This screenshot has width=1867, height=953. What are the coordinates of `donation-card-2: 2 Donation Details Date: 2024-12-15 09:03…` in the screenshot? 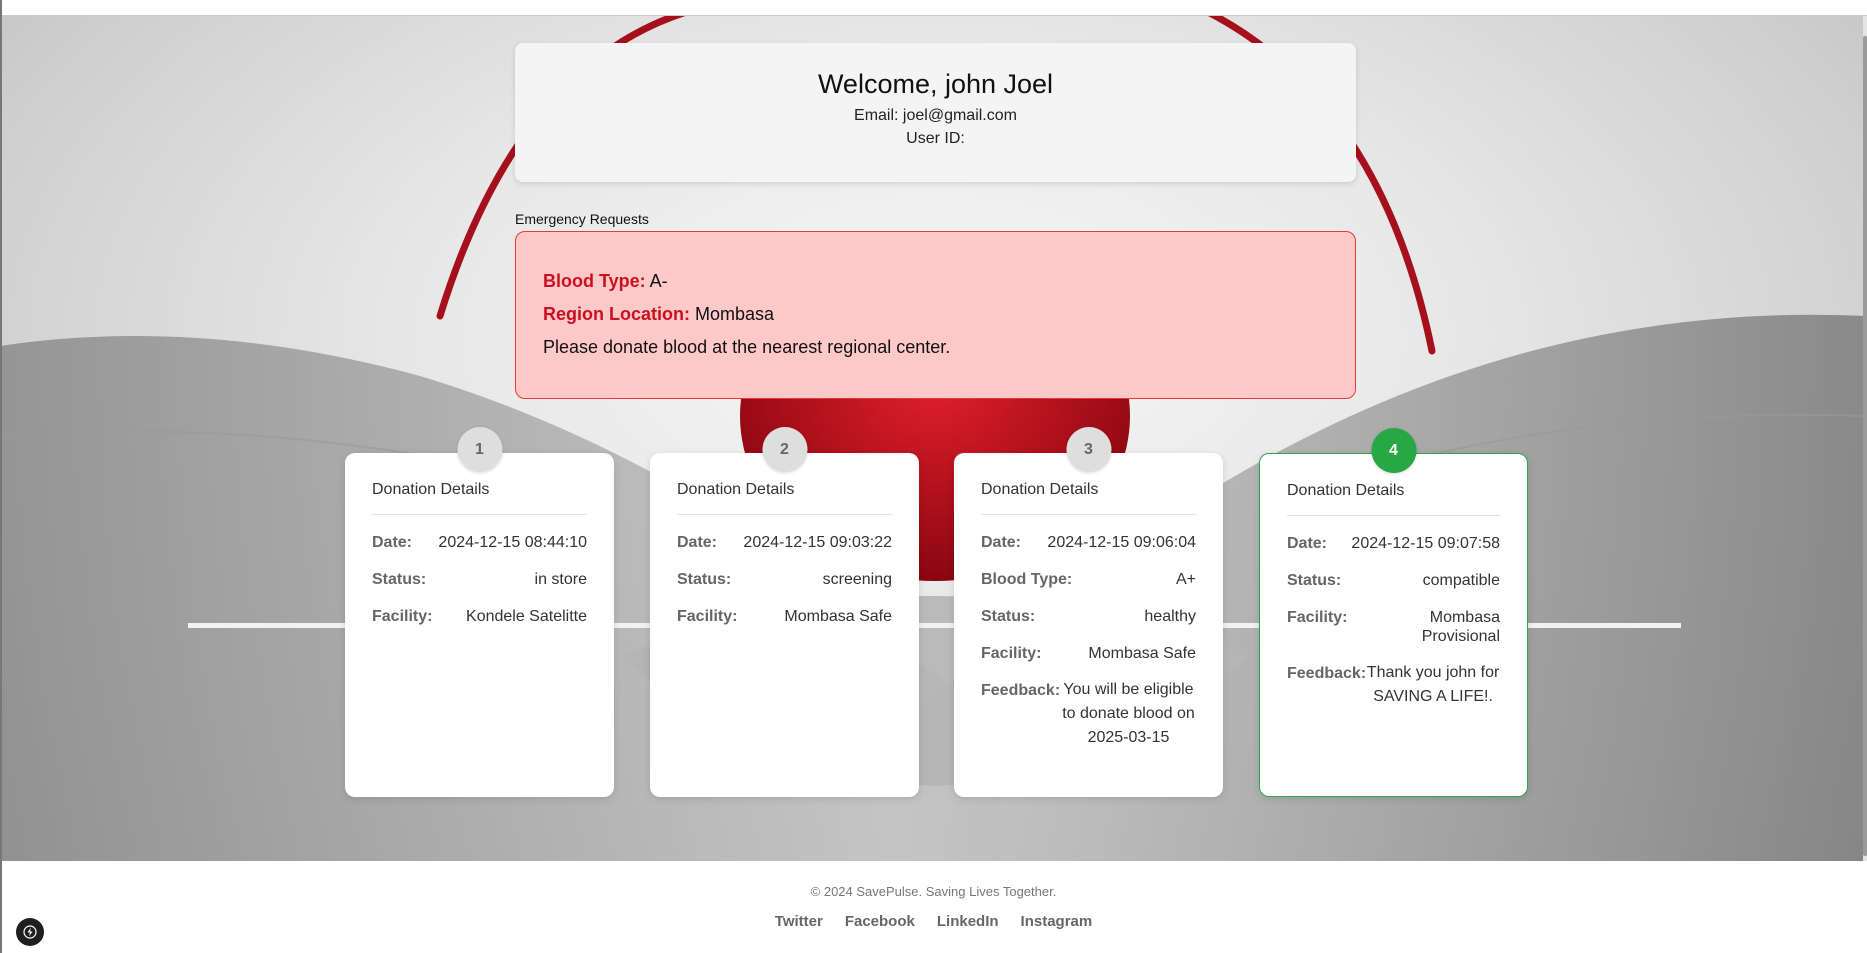 It's located at (784, 612).